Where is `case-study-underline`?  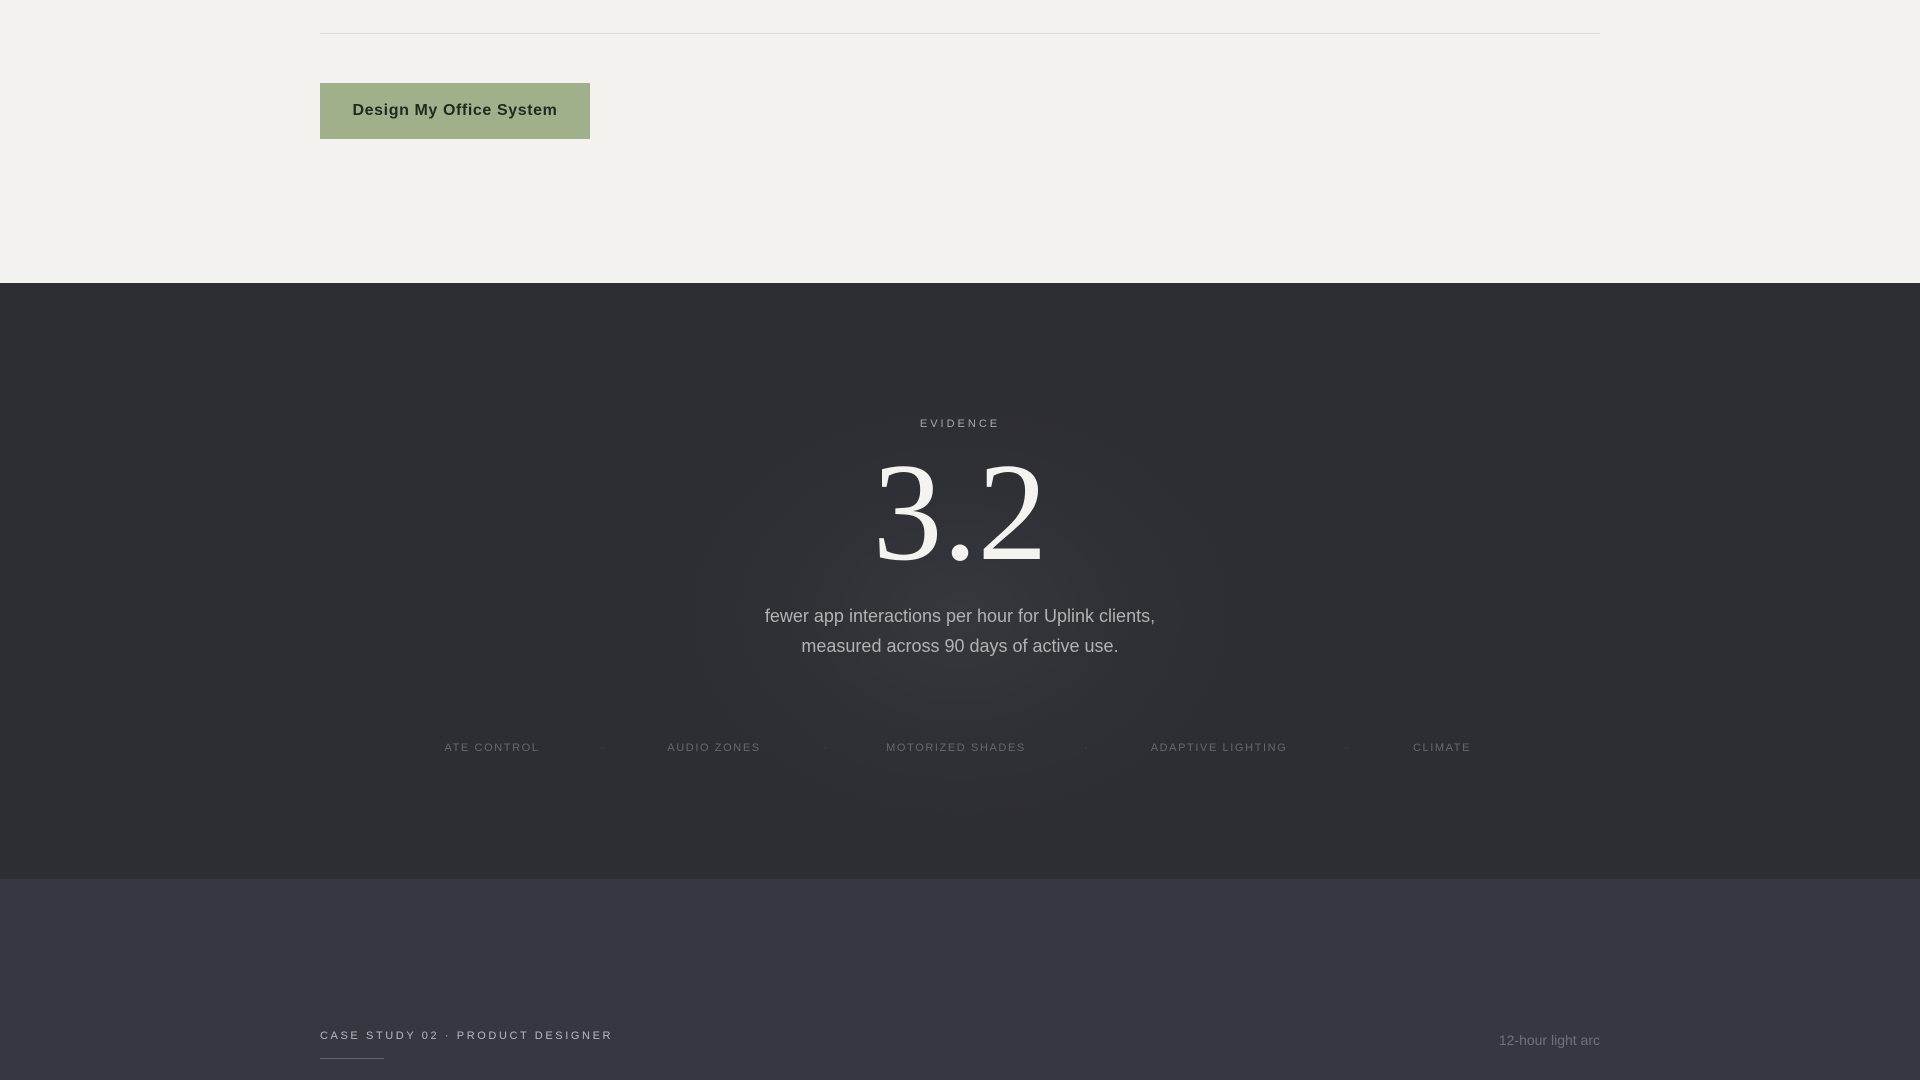
case-study-underline is located at coordinates (352, 1058).